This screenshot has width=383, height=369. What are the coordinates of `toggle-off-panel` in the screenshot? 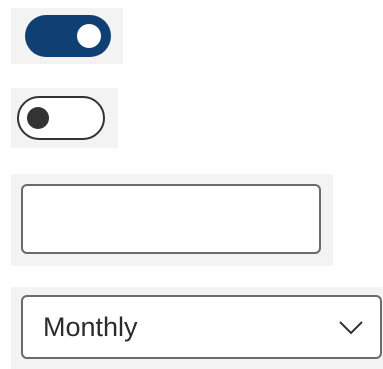 It's located at (64, 118).